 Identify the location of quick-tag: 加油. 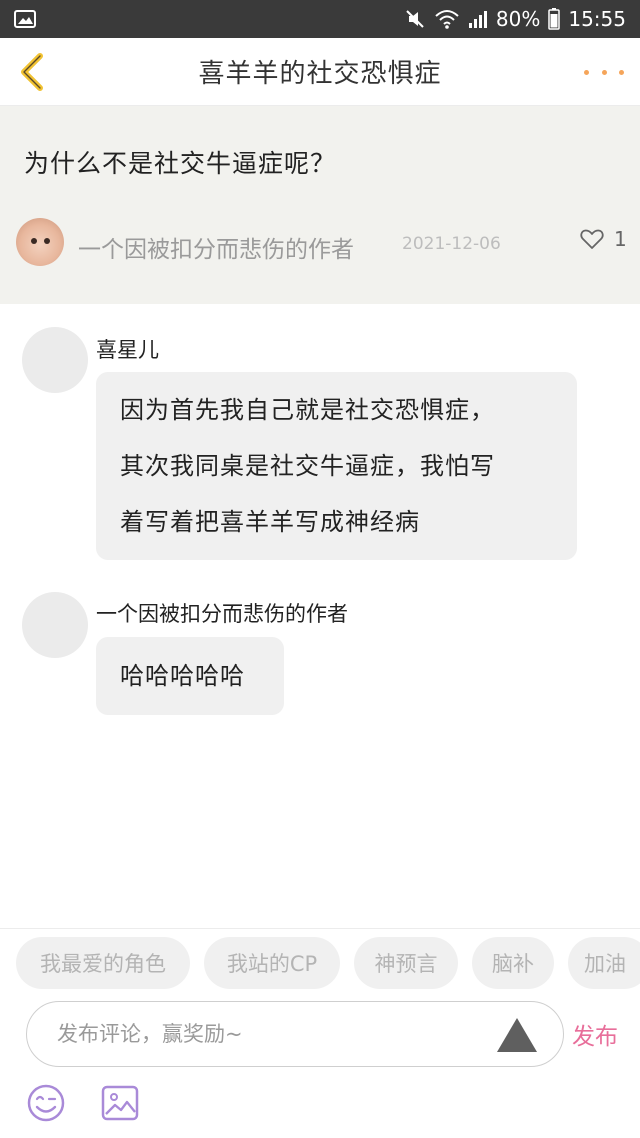
(604, 963).